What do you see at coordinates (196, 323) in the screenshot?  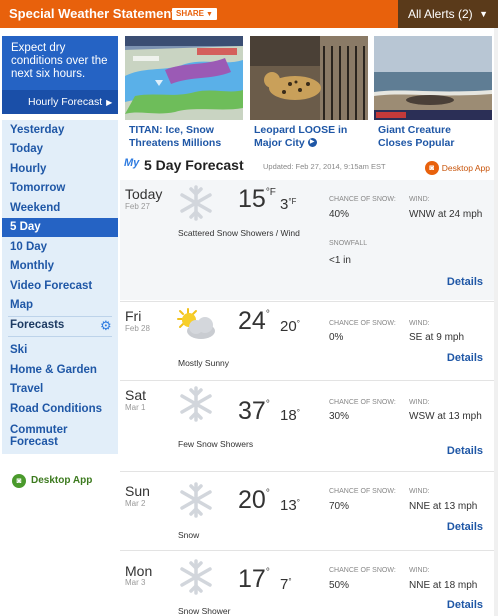 I see `sun-cloud-icon` at bounding box center [196, 323].